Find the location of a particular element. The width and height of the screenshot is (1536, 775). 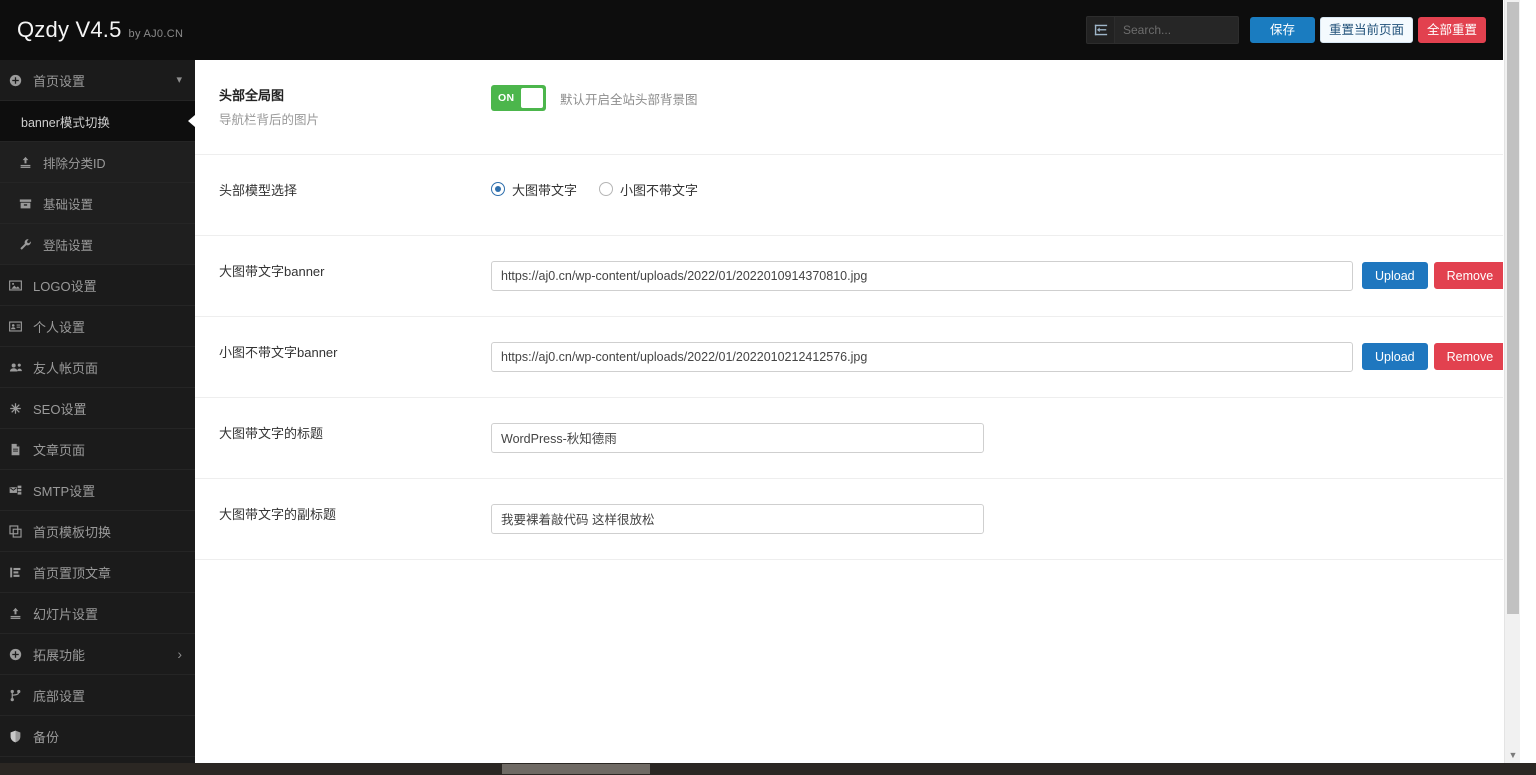

chevron-down-icon: ▾ is located at coordinates (179, 79).